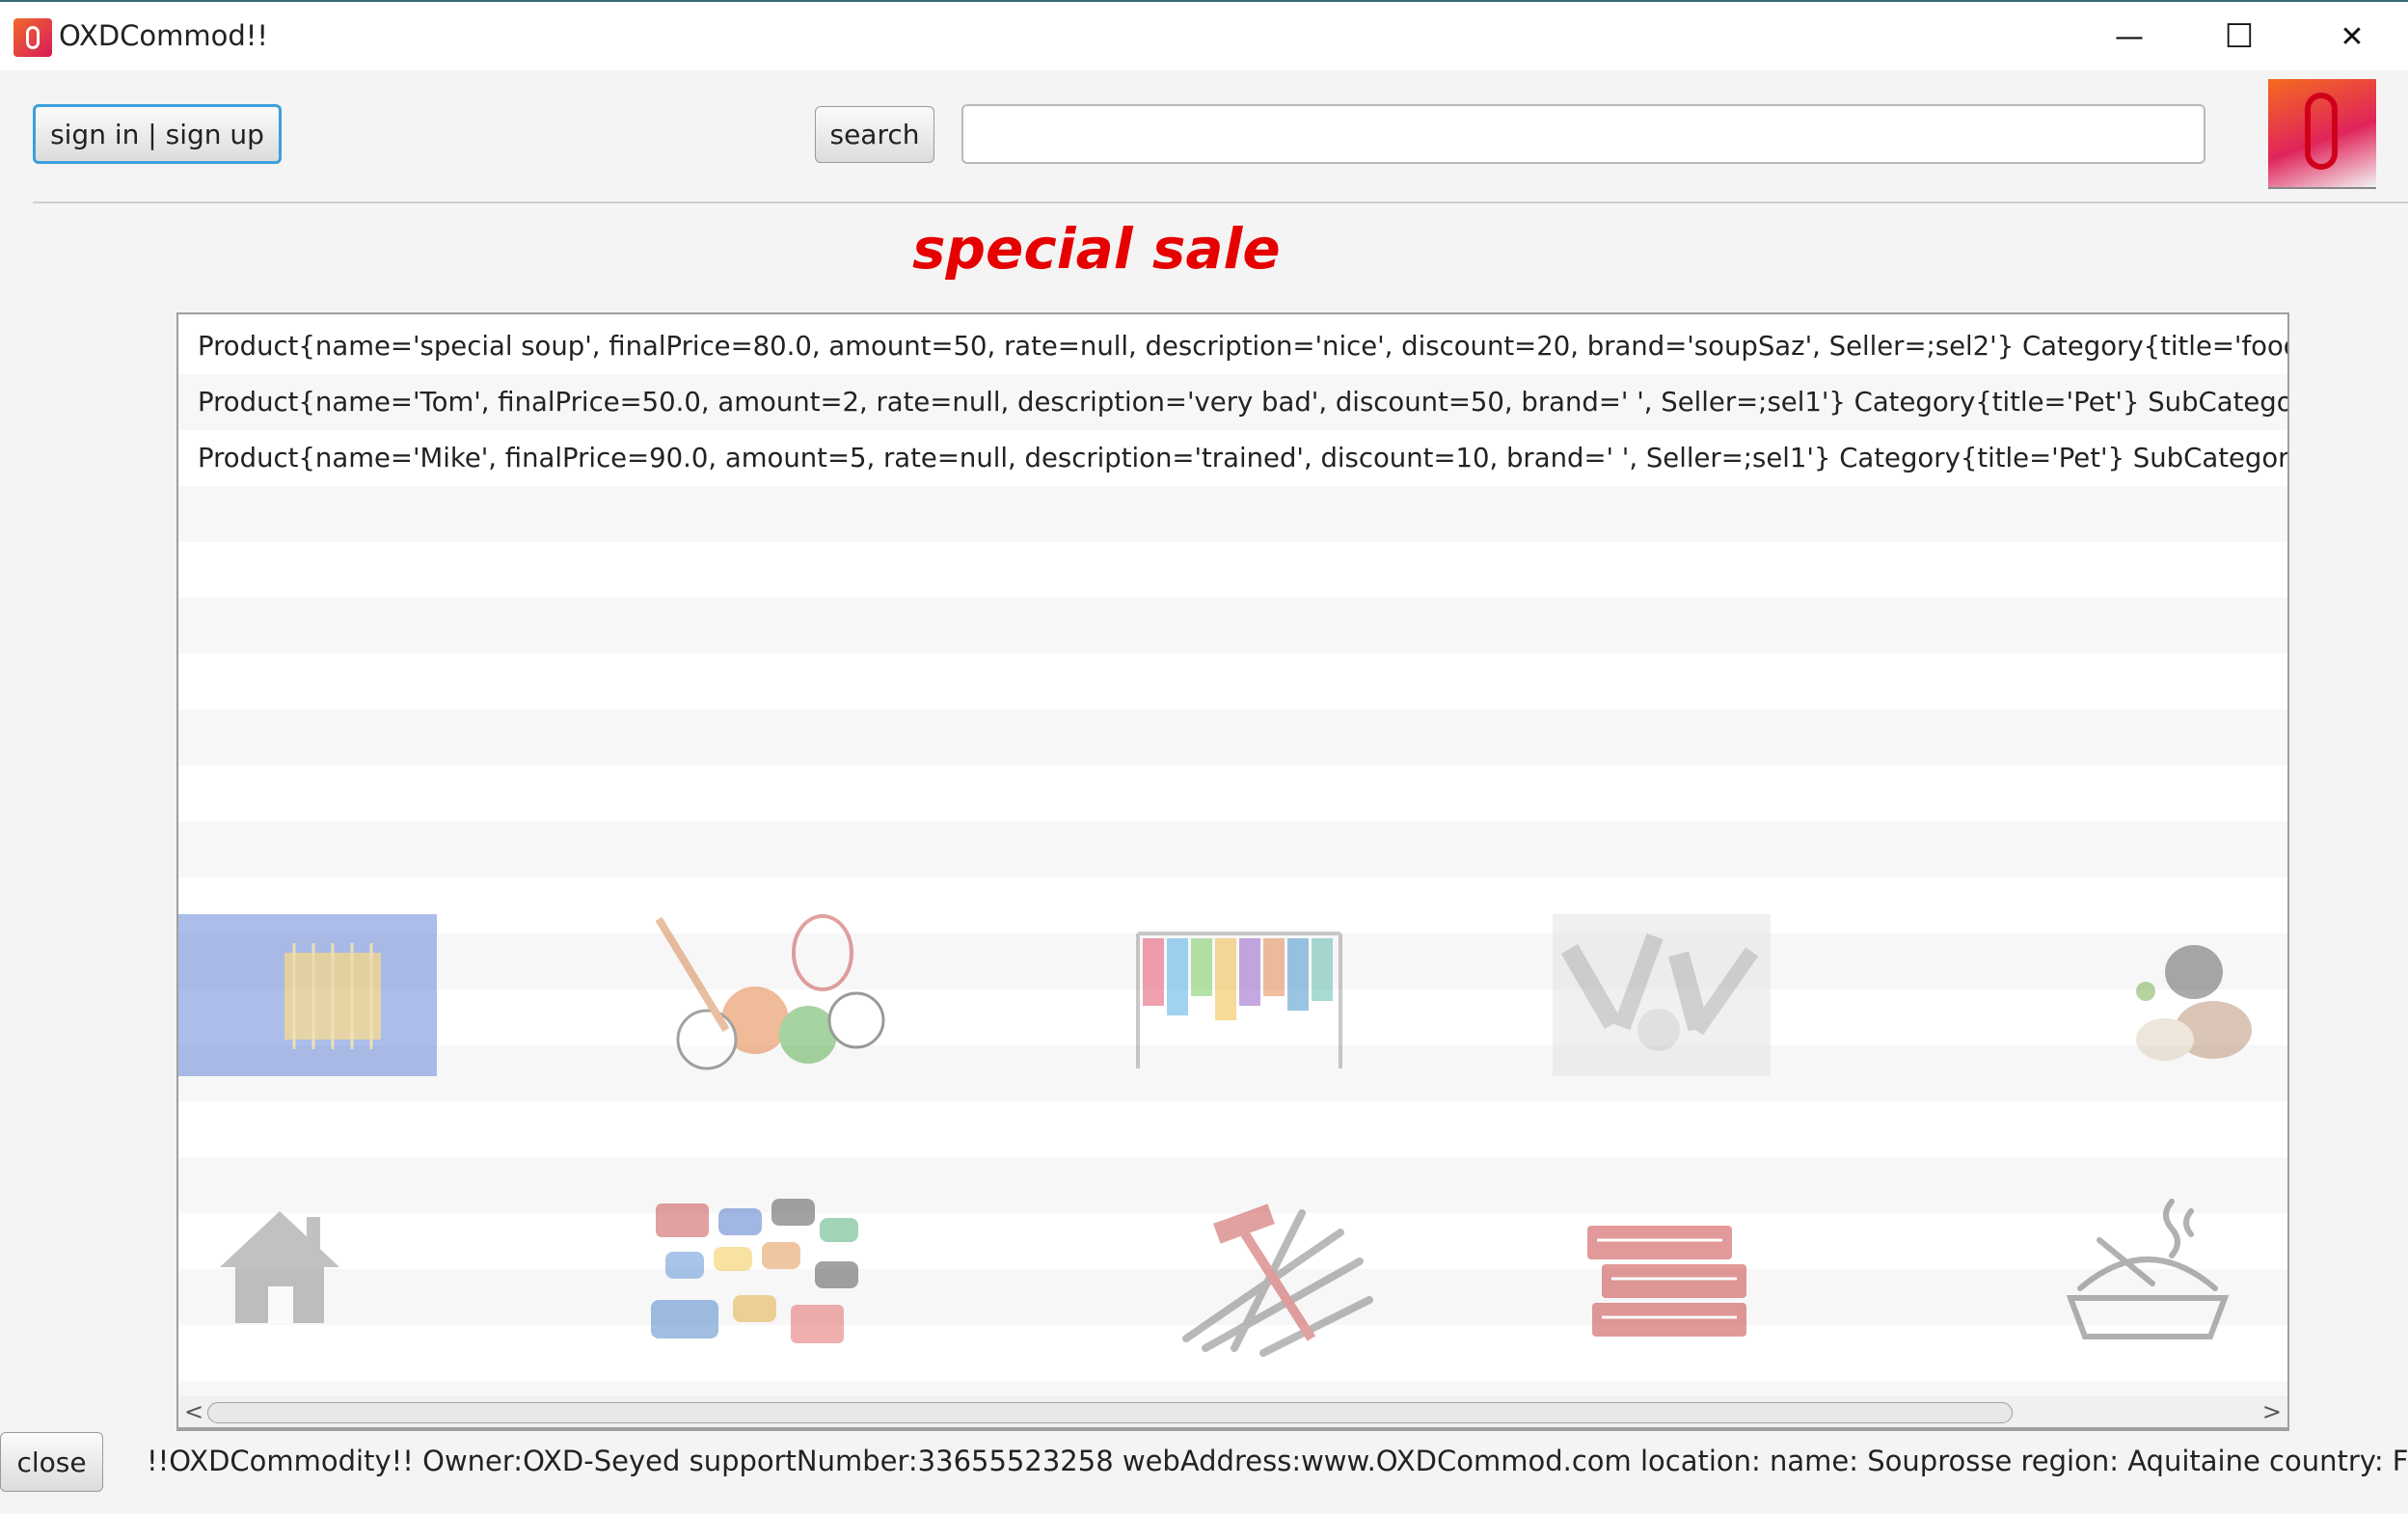 Image resolution: width=2408 pixels, height=1514 pixels. I want to click on clothes-rack-icon, so click(1239, 995).